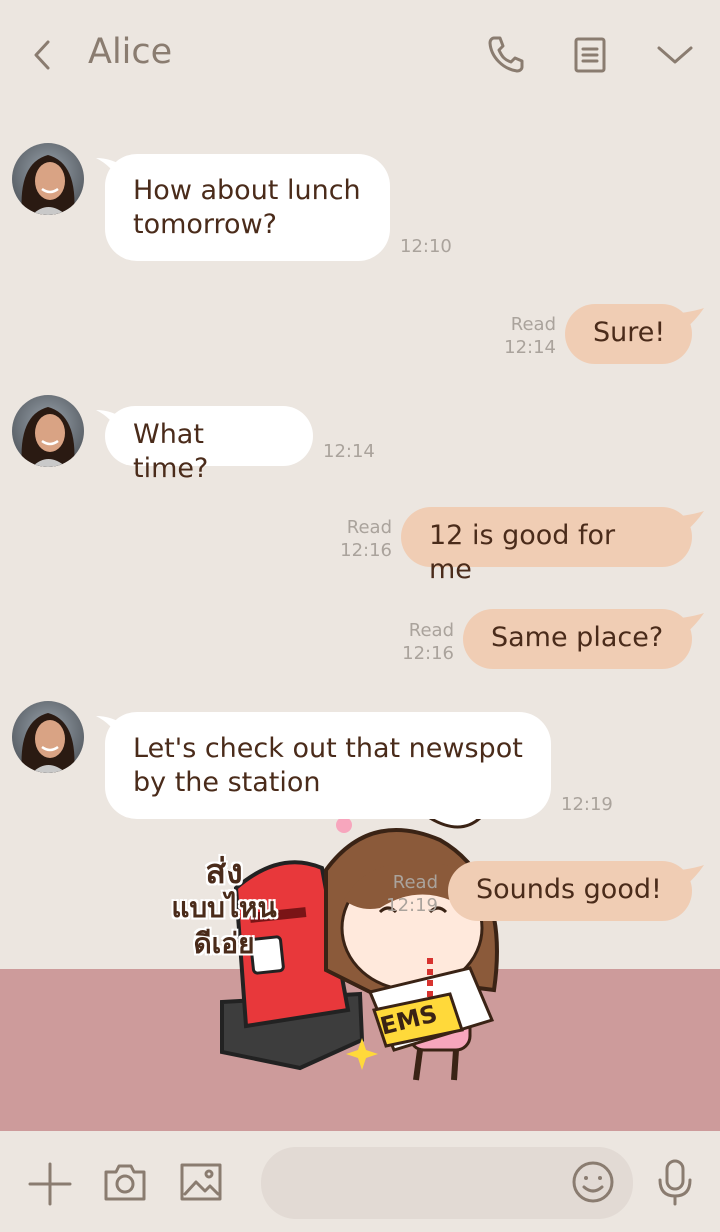 This screenshot has height=1232, width=720. What do you see at coordinates (50, 1184) in the screenshot?
I see `plus-icon` at bounding box center [50, 1184].